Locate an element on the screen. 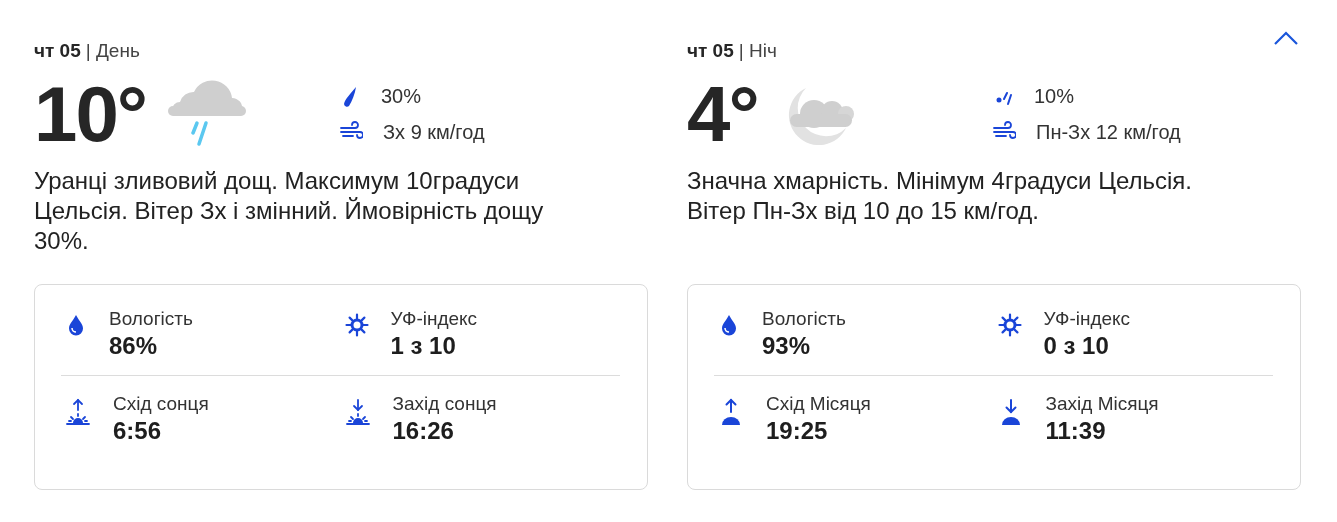 The width and height of the screenshot is (1337, 522). detail-label: Захід Місяця is located at coordinates (1102, 404).